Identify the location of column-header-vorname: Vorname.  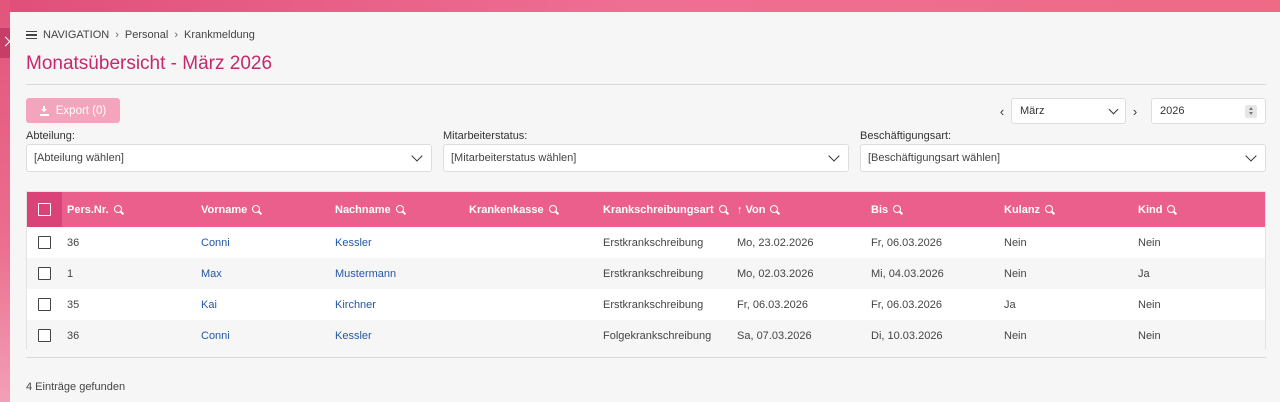
(231, 210).